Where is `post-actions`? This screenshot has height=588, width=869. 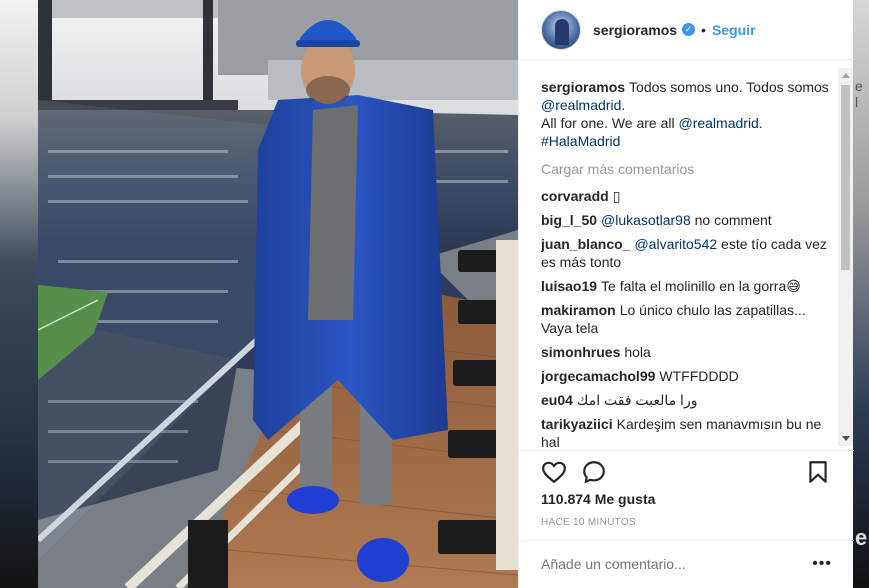 post-actions is located at coordinates (686, 470).